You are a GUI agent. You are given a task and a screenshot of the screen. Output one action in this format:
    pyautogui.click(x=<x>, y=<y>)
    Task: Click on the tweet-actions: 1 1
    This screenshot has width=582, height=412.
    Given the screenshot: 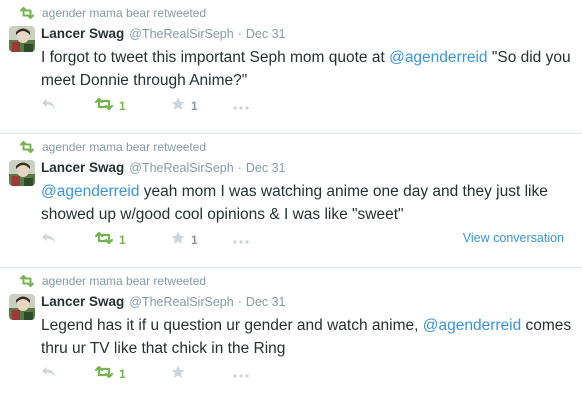 What is the action you would take?
    pyautogui.click(x=309, y=106)
    